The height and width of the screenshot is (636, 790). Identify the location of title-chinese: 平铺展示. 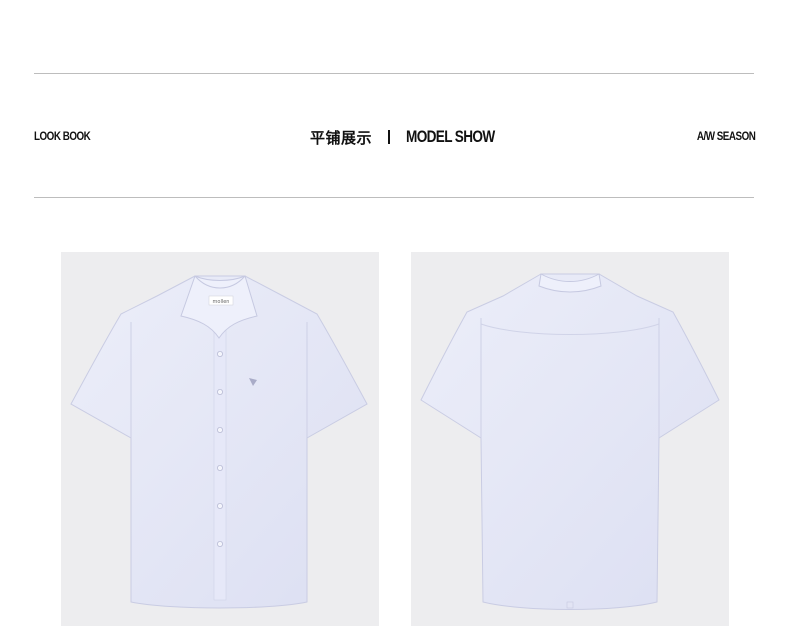
(341, 137).